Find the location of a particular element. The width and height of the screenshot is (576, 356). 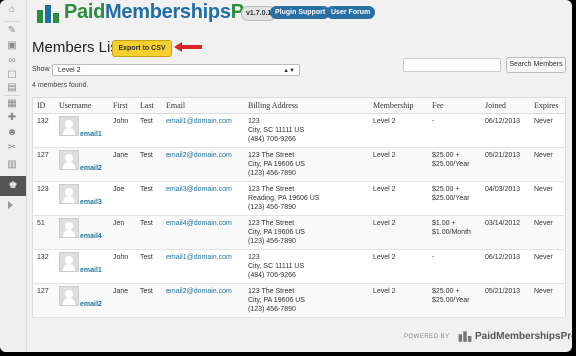

cell-username: email1 is located at coordinates (82, 266).